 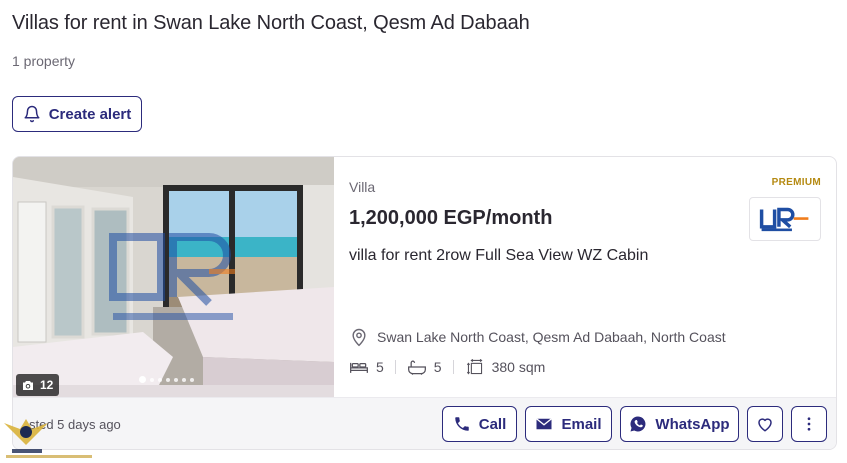 I want to click on area-value: 380 sqm, so click(x=518, y=367).